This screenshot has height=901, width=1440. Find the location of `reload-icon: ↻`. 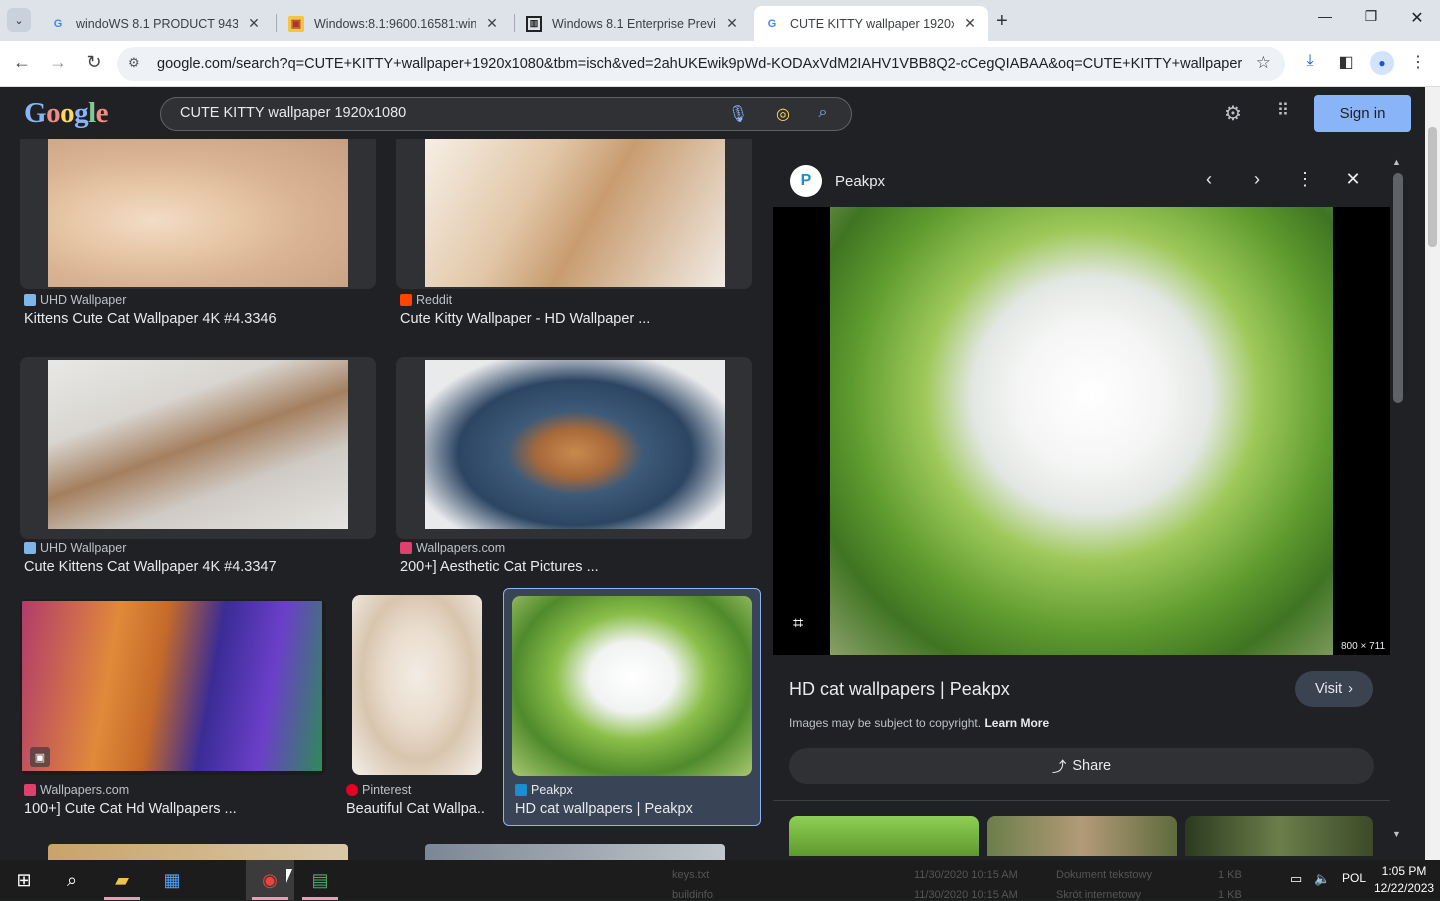

reload-icon: ↻ is located at coordinates (94, 62).